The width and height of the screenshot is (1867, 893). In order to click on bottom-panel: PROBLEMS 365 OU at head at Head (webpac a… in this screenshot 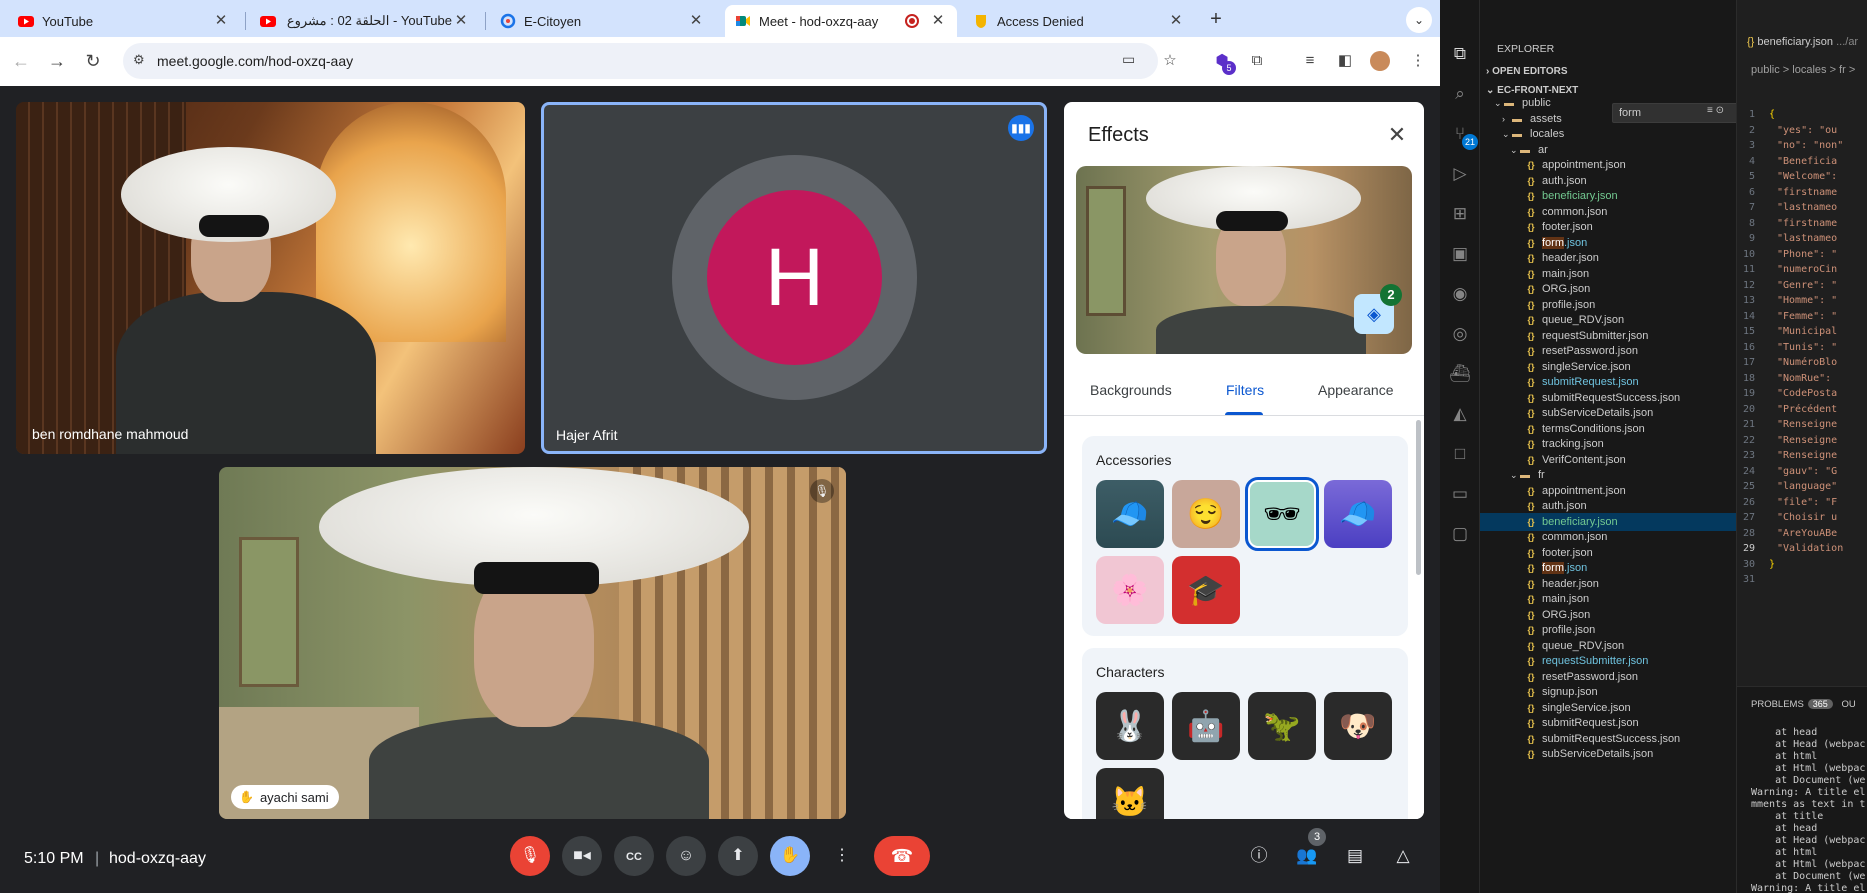, I will do `click(1802, 789)`.